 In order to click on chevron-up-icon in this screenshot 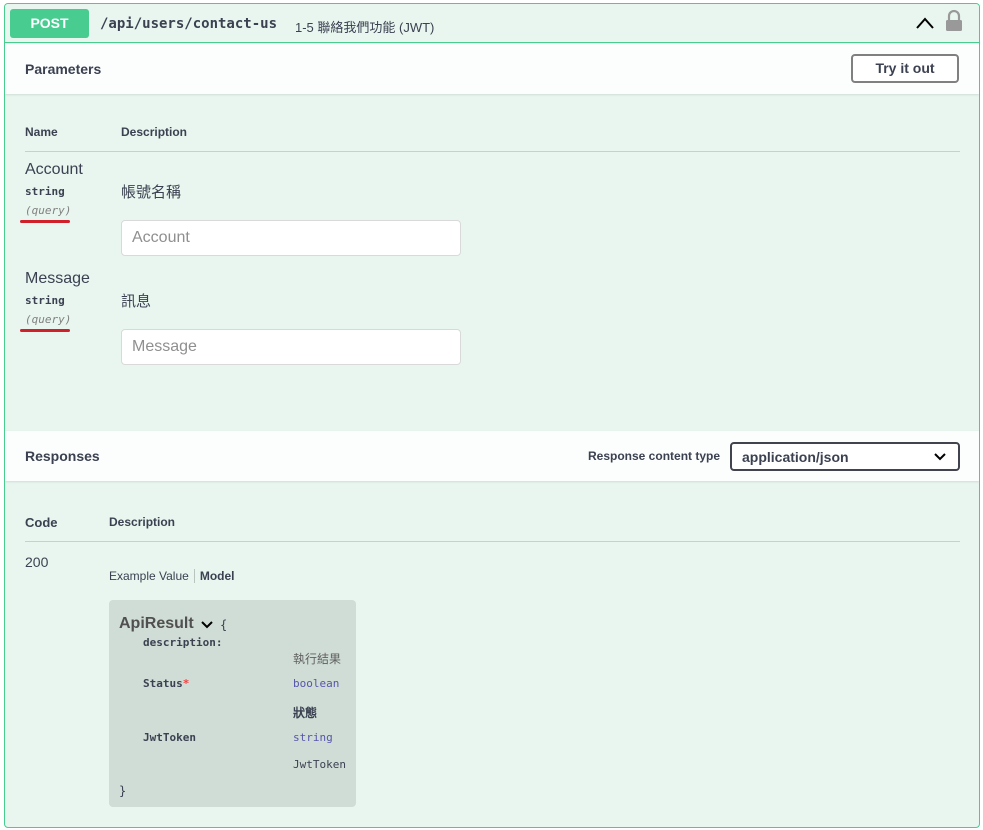, I will do `click(925, 23)`.